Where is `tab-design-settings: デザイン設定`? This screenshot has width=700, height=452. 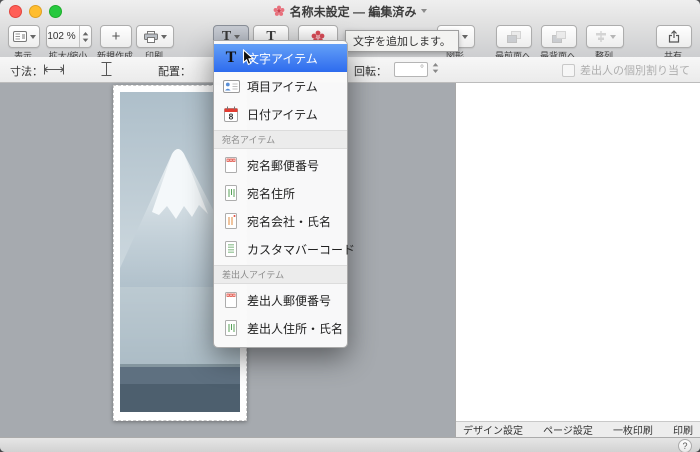 tab-design-settings: デザイン設定 is located at coordinates (493, 429).